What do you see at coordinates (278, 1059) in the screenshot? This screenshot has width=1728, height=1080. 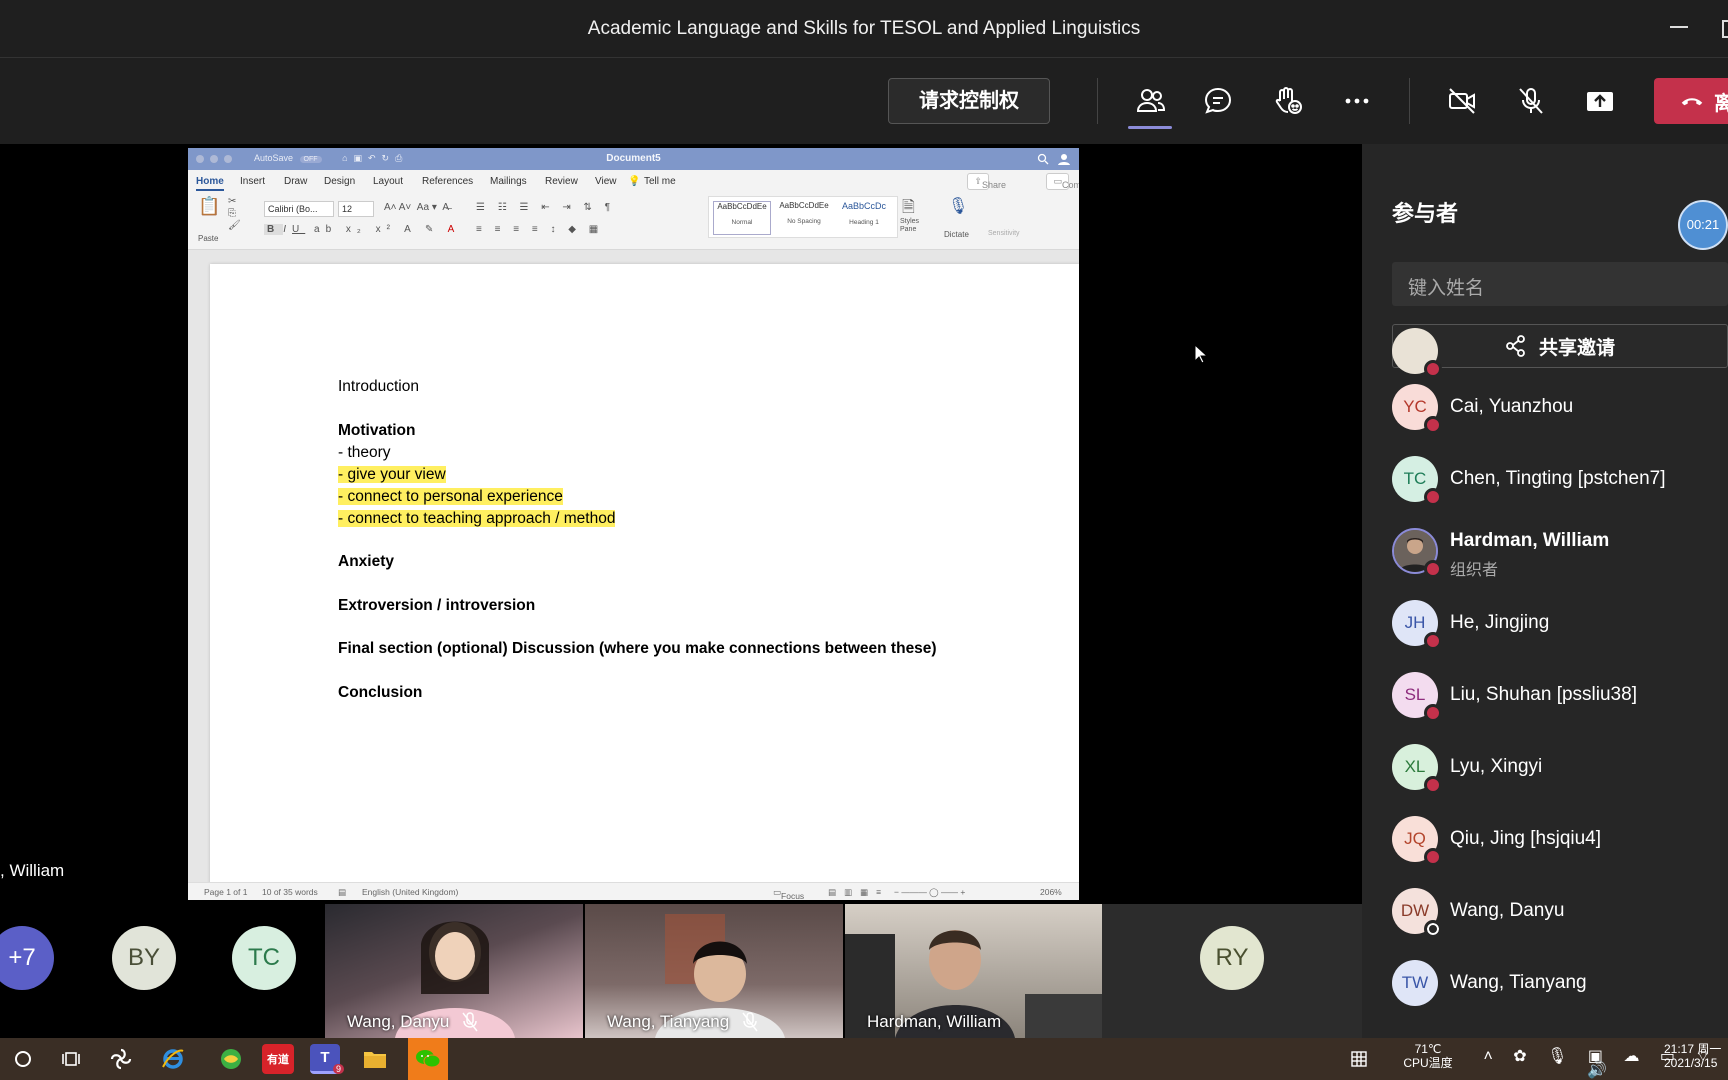 I see `youdao-icon: 有道` at bounding box center [278, 1059].